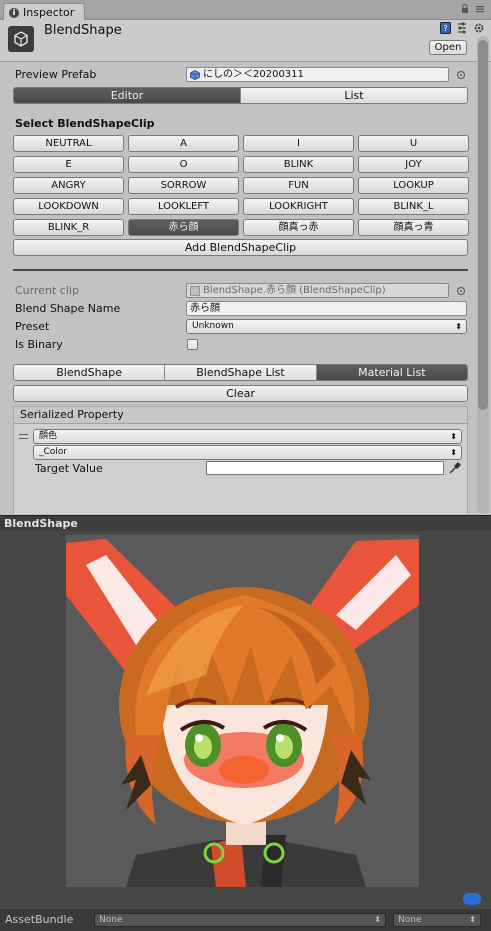  What do you see at coordinates (461, 291) in the screenshot?
I see `clip-picker-icon` at bounding box center [461, 291].